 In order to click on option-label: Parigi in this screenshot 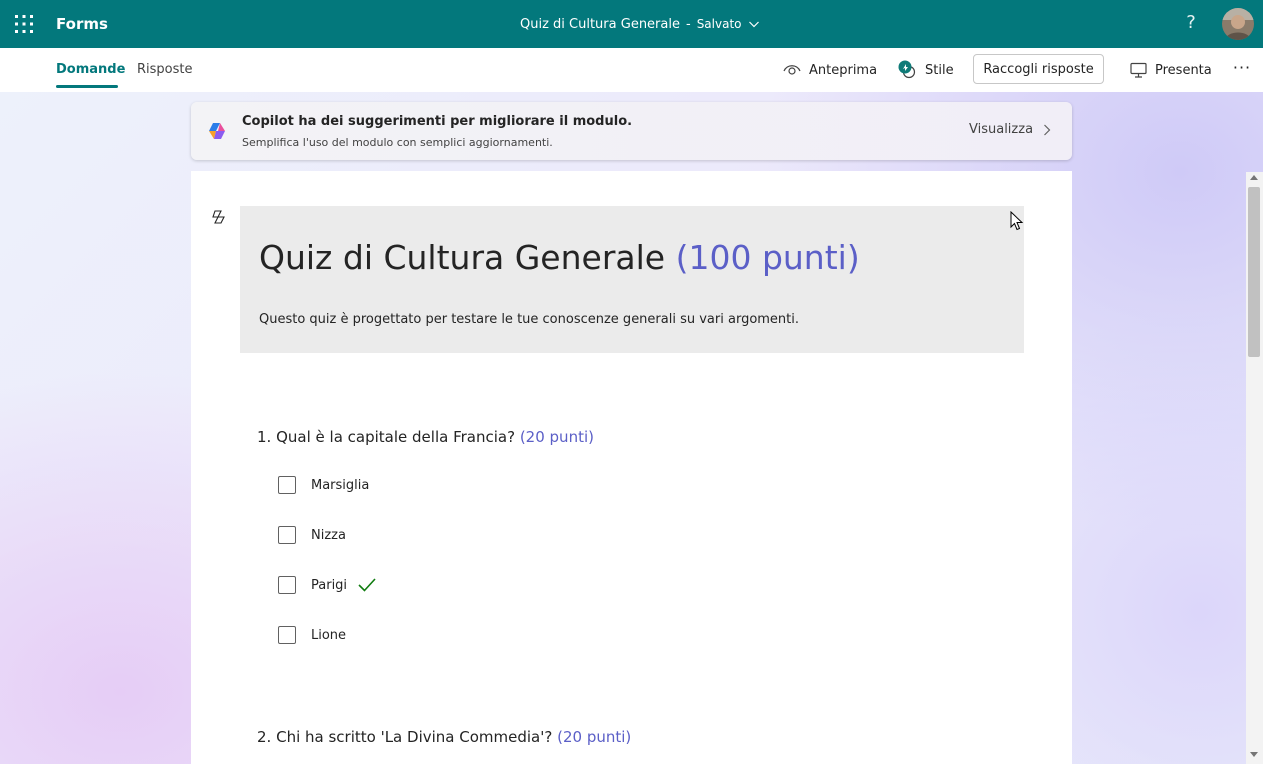, I will do `click(329, 585)`.